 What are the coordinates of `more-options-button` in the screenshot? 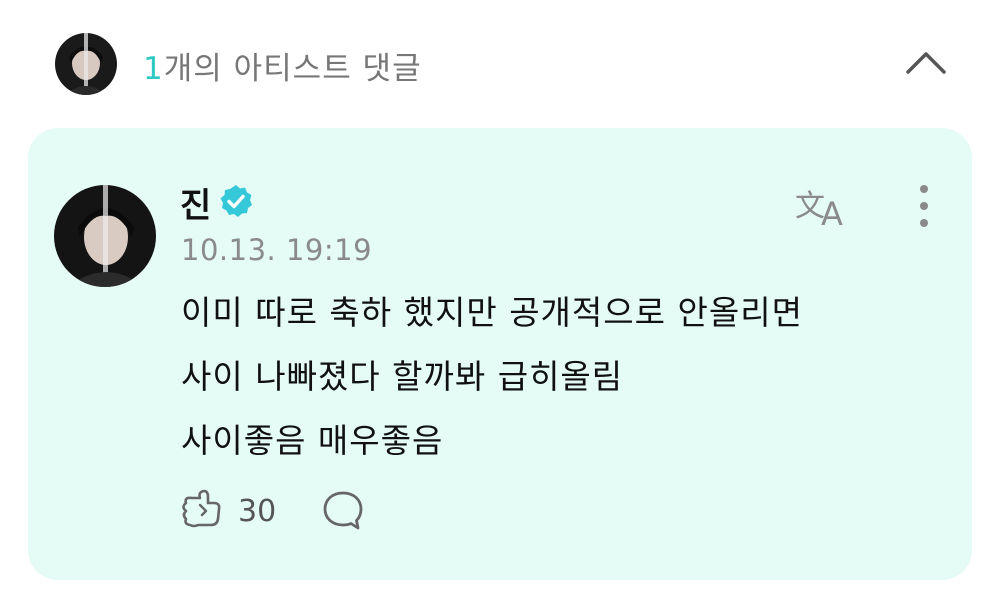 It's located at (924, 206).